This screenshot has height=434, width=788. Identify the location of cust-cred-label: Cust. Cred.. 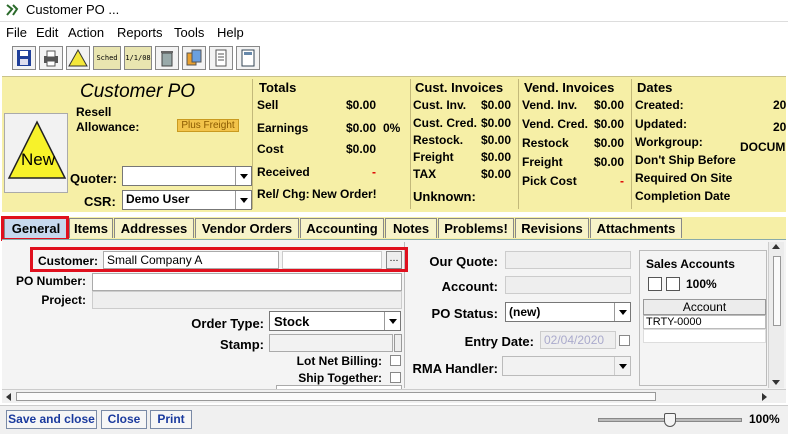
(445, 123).